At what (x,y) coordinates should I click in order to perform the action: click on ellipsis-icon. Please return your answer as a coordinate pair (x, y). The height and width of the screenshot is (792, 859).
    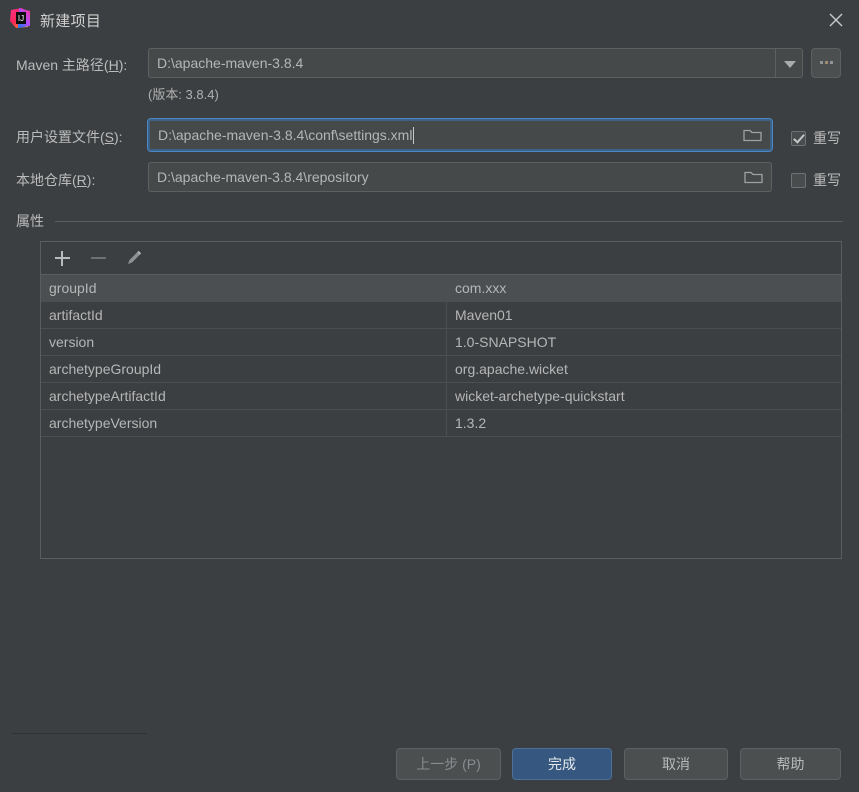
    Looking at the image, I should click on (826, 62).